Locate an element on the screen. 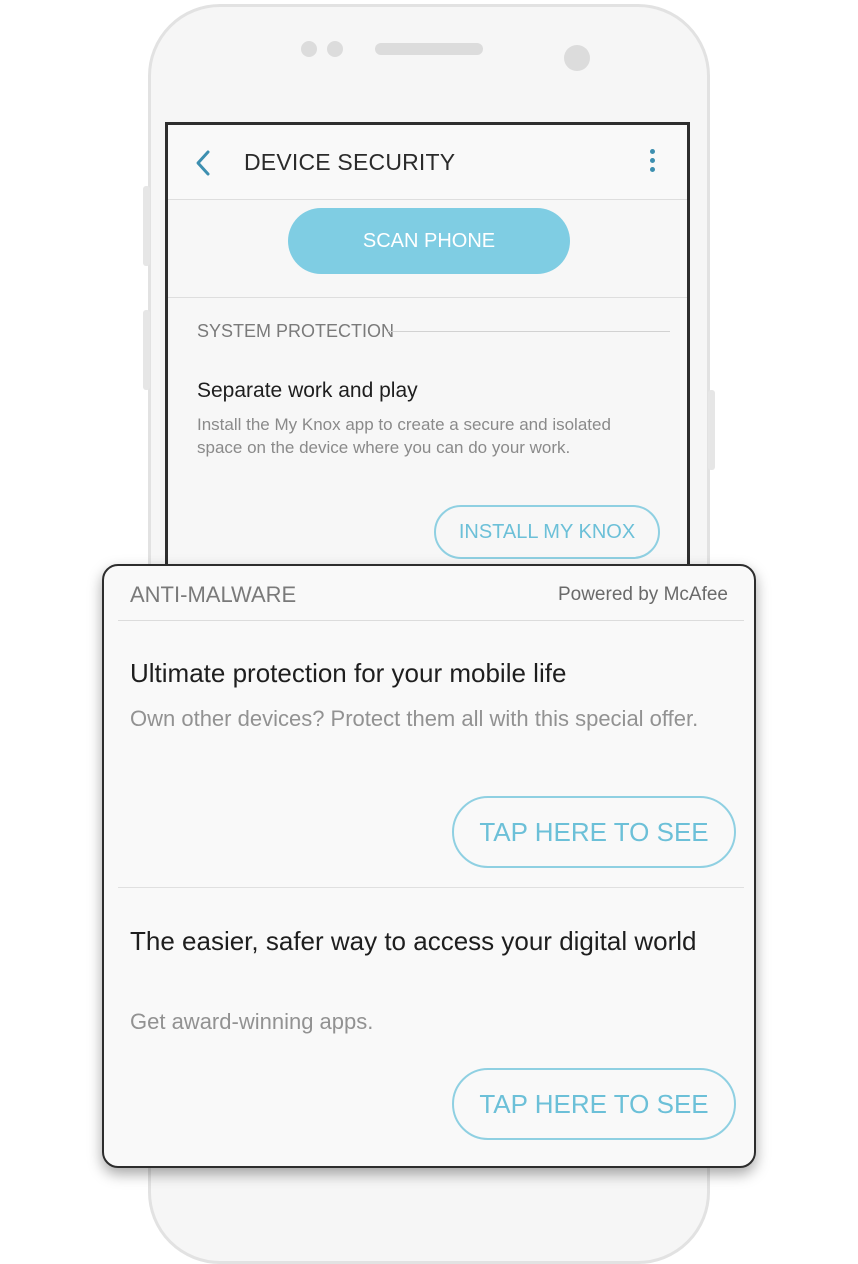 The width and height of the screenshot is (858, 1264). section-divider is located at coordinates (529, 331).